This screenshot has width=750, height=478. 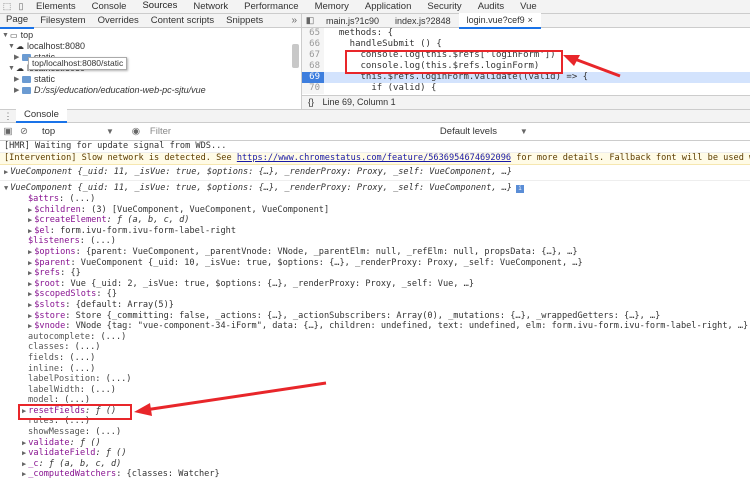 What do you see at coordinates (310, 20) in the screenshot?
I see `toggle-navigator-icon: ◧` at bounding box center [310, 20].